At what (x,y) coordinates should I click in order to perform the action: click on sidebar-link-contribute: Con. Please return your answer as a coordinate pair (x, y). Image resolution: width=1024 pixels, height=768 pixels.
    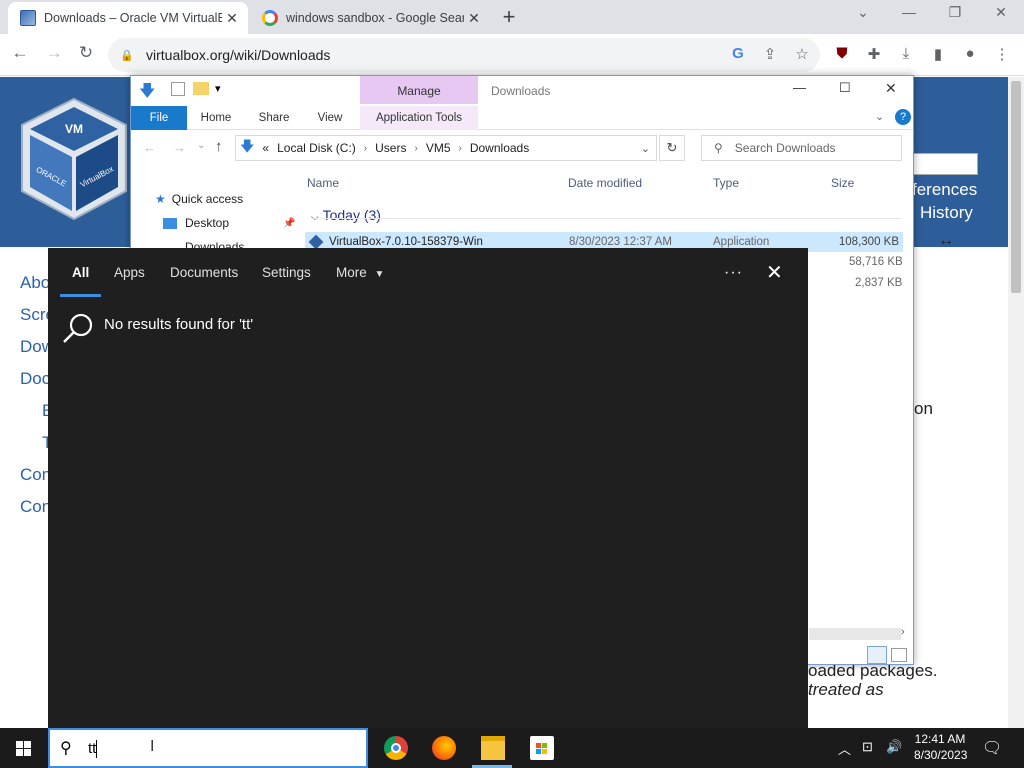
    Looking at the image, I should click on (35, 507).